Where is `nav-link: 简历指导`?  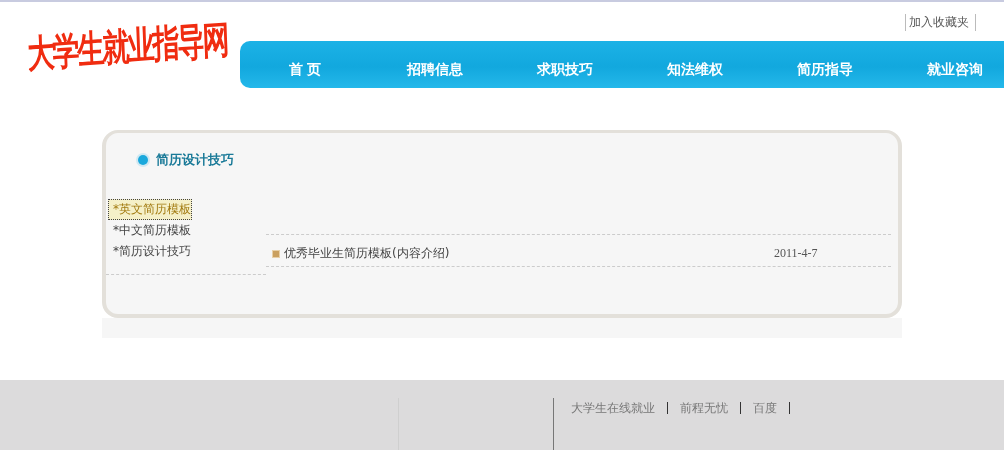 nav-link: 简历指导 is located at coordinates (825, 69).